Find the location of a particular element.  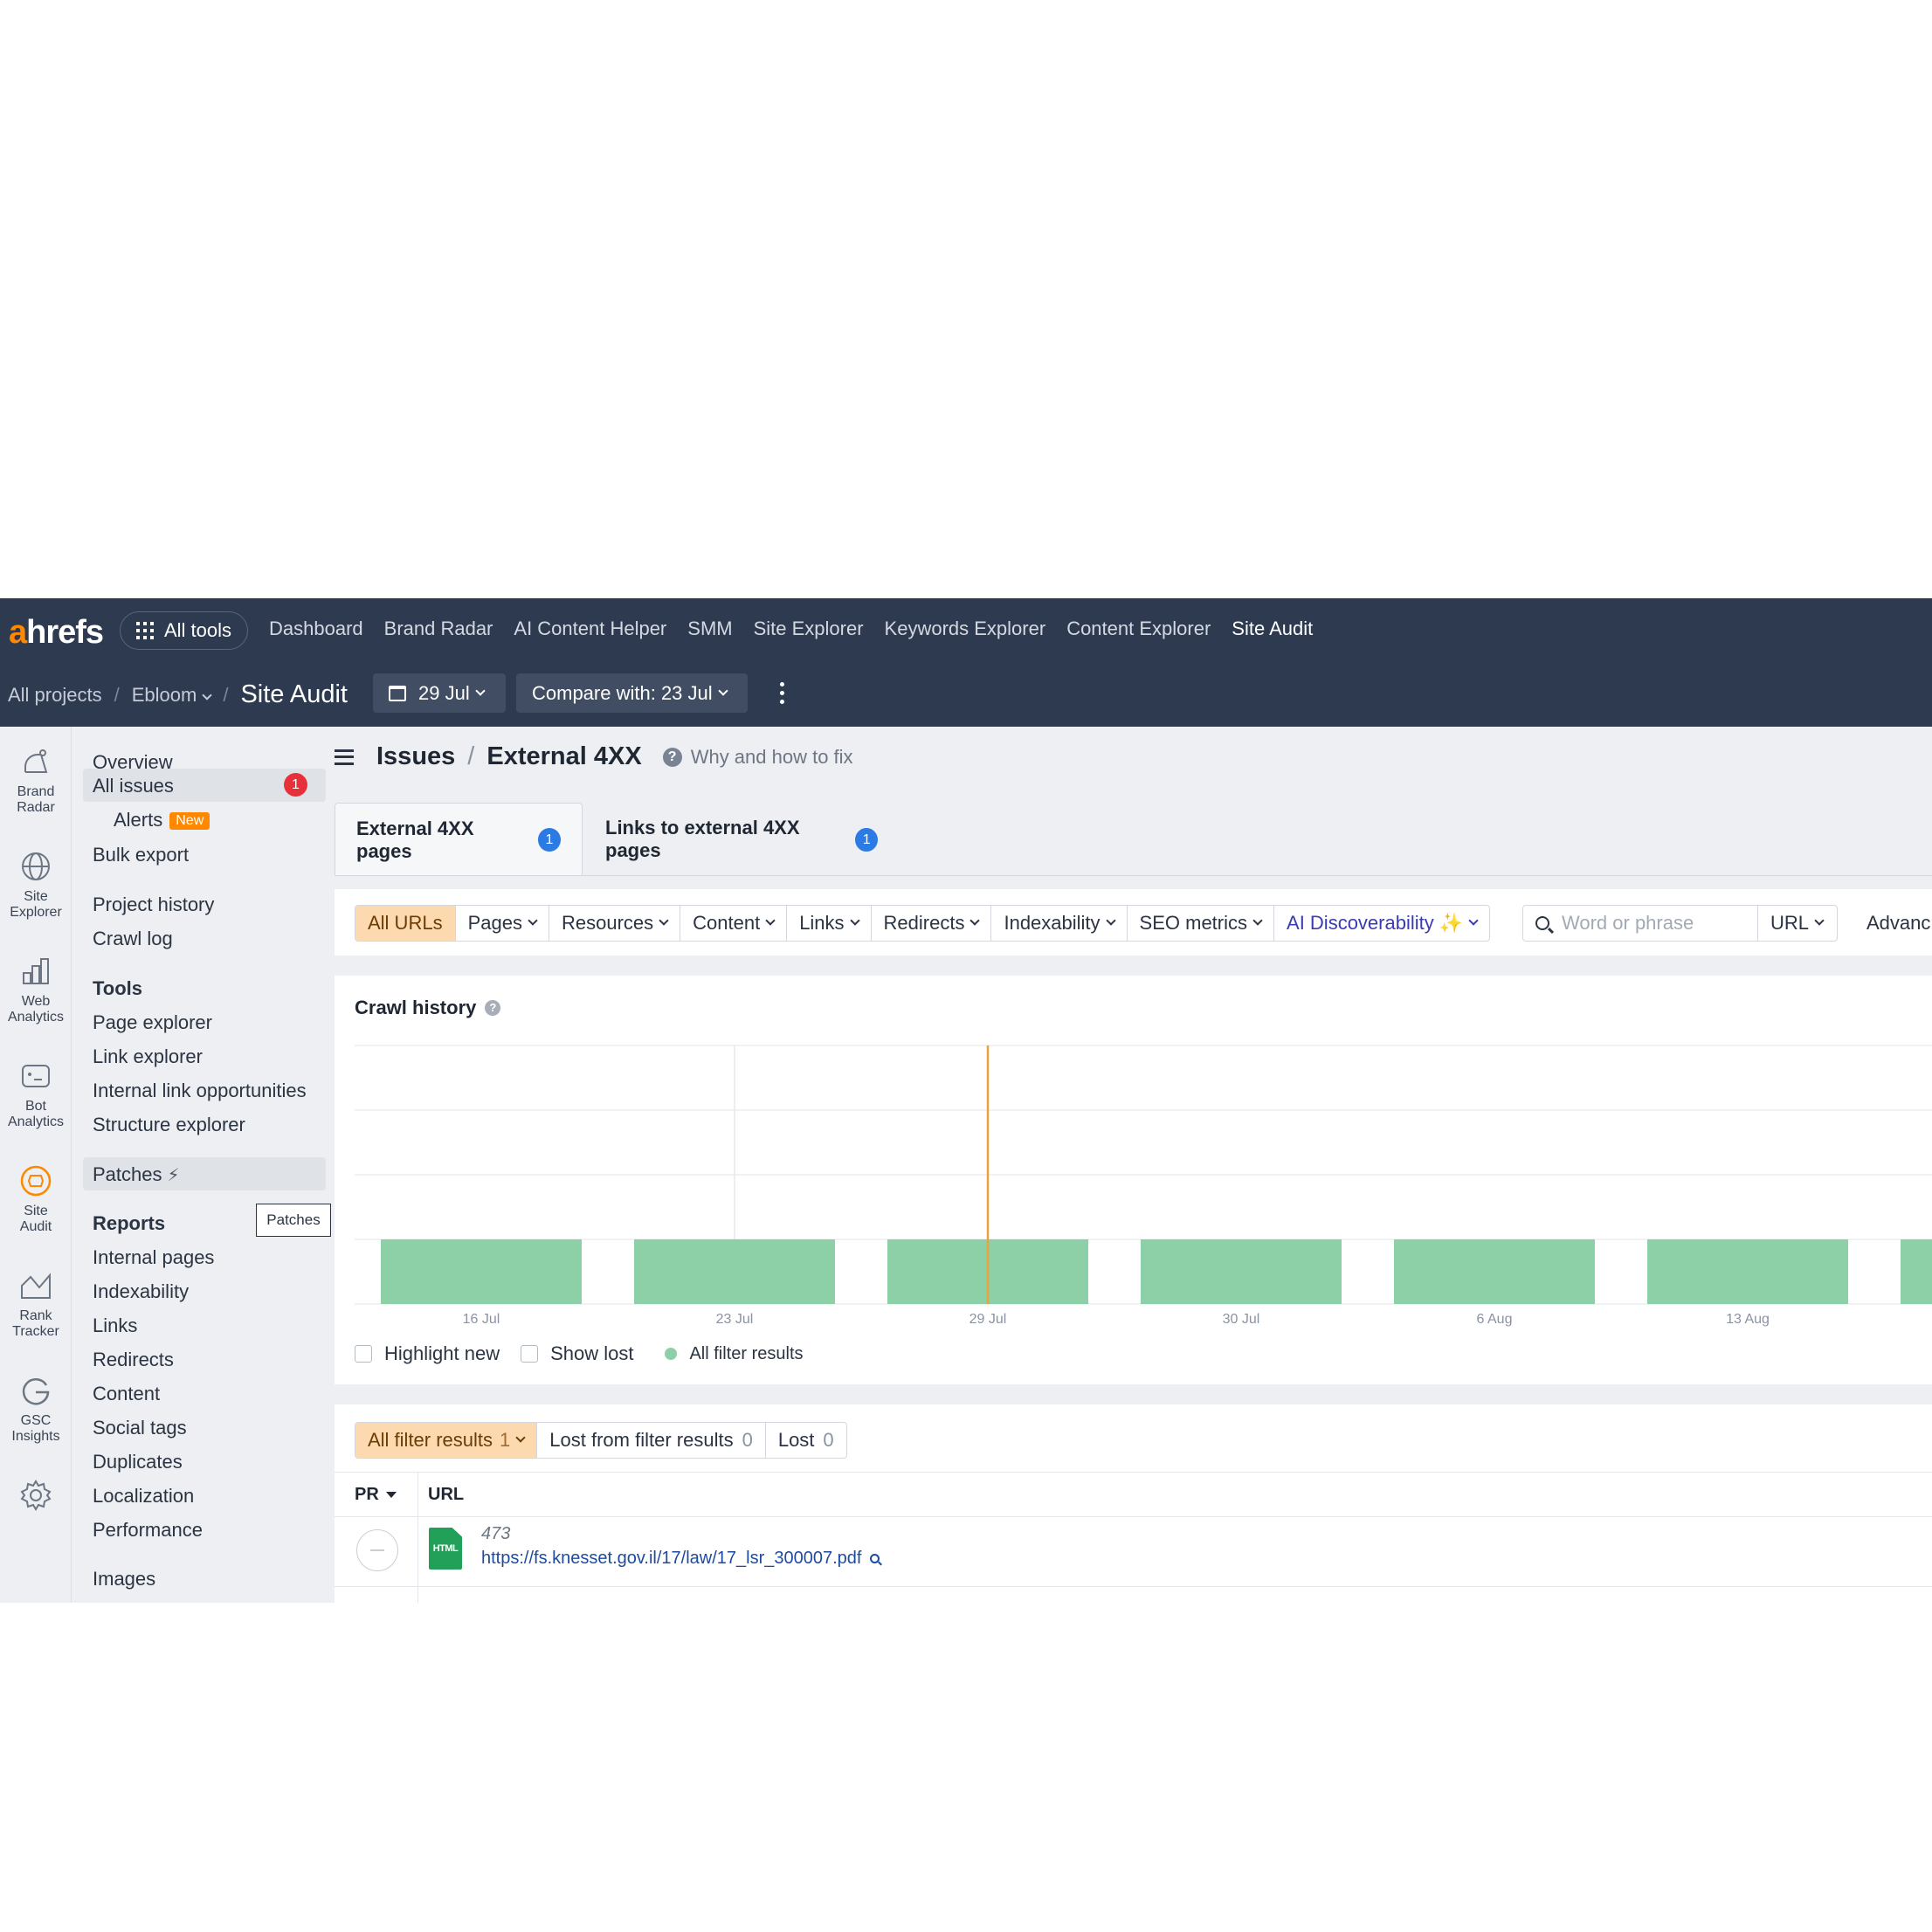

menu-icon is located at coordinates (344, 757).